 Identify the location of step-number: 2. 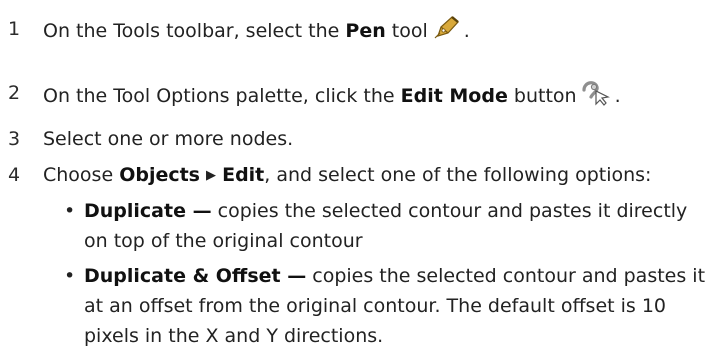
(14, 93).